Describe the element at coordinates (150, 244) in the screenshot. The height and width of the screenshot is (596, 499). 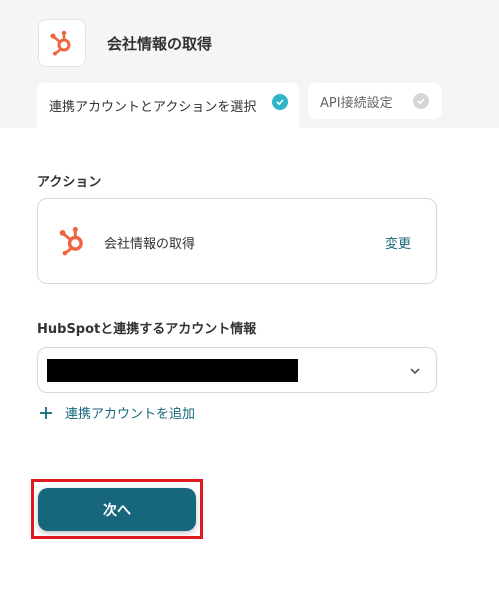
I see `action-name: 会社情報の取得` at that location.